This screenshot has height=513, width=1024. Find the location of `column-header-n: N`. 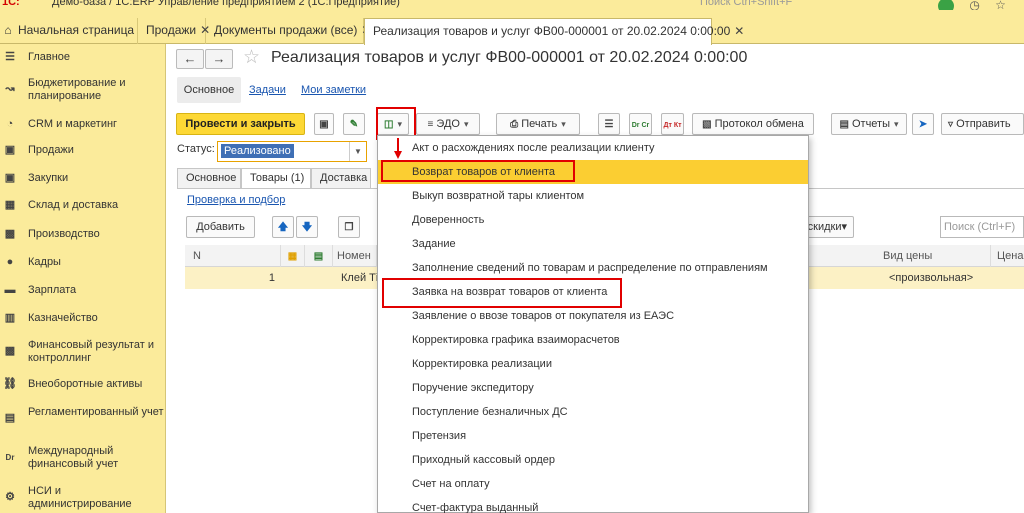

column-header-n: N is located at coordinates (233, 256).